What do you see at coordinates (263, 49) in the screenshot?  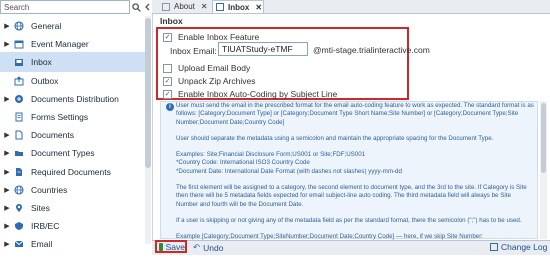 I see `inbox-email-input: TIUATStudy-eTMF` at bounding box center [263, 49].